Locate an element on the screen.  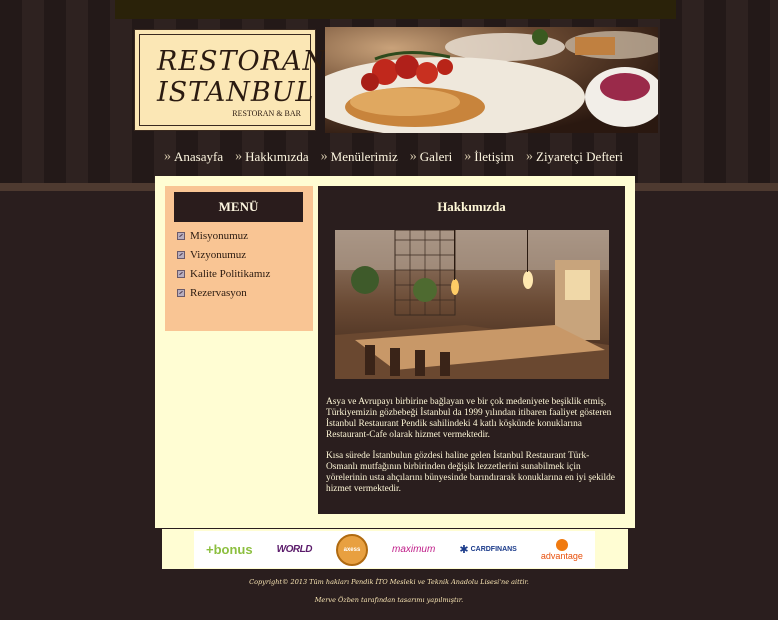
sidebar-item-label: Vizyonumuz is located at coordinates (218, 254).